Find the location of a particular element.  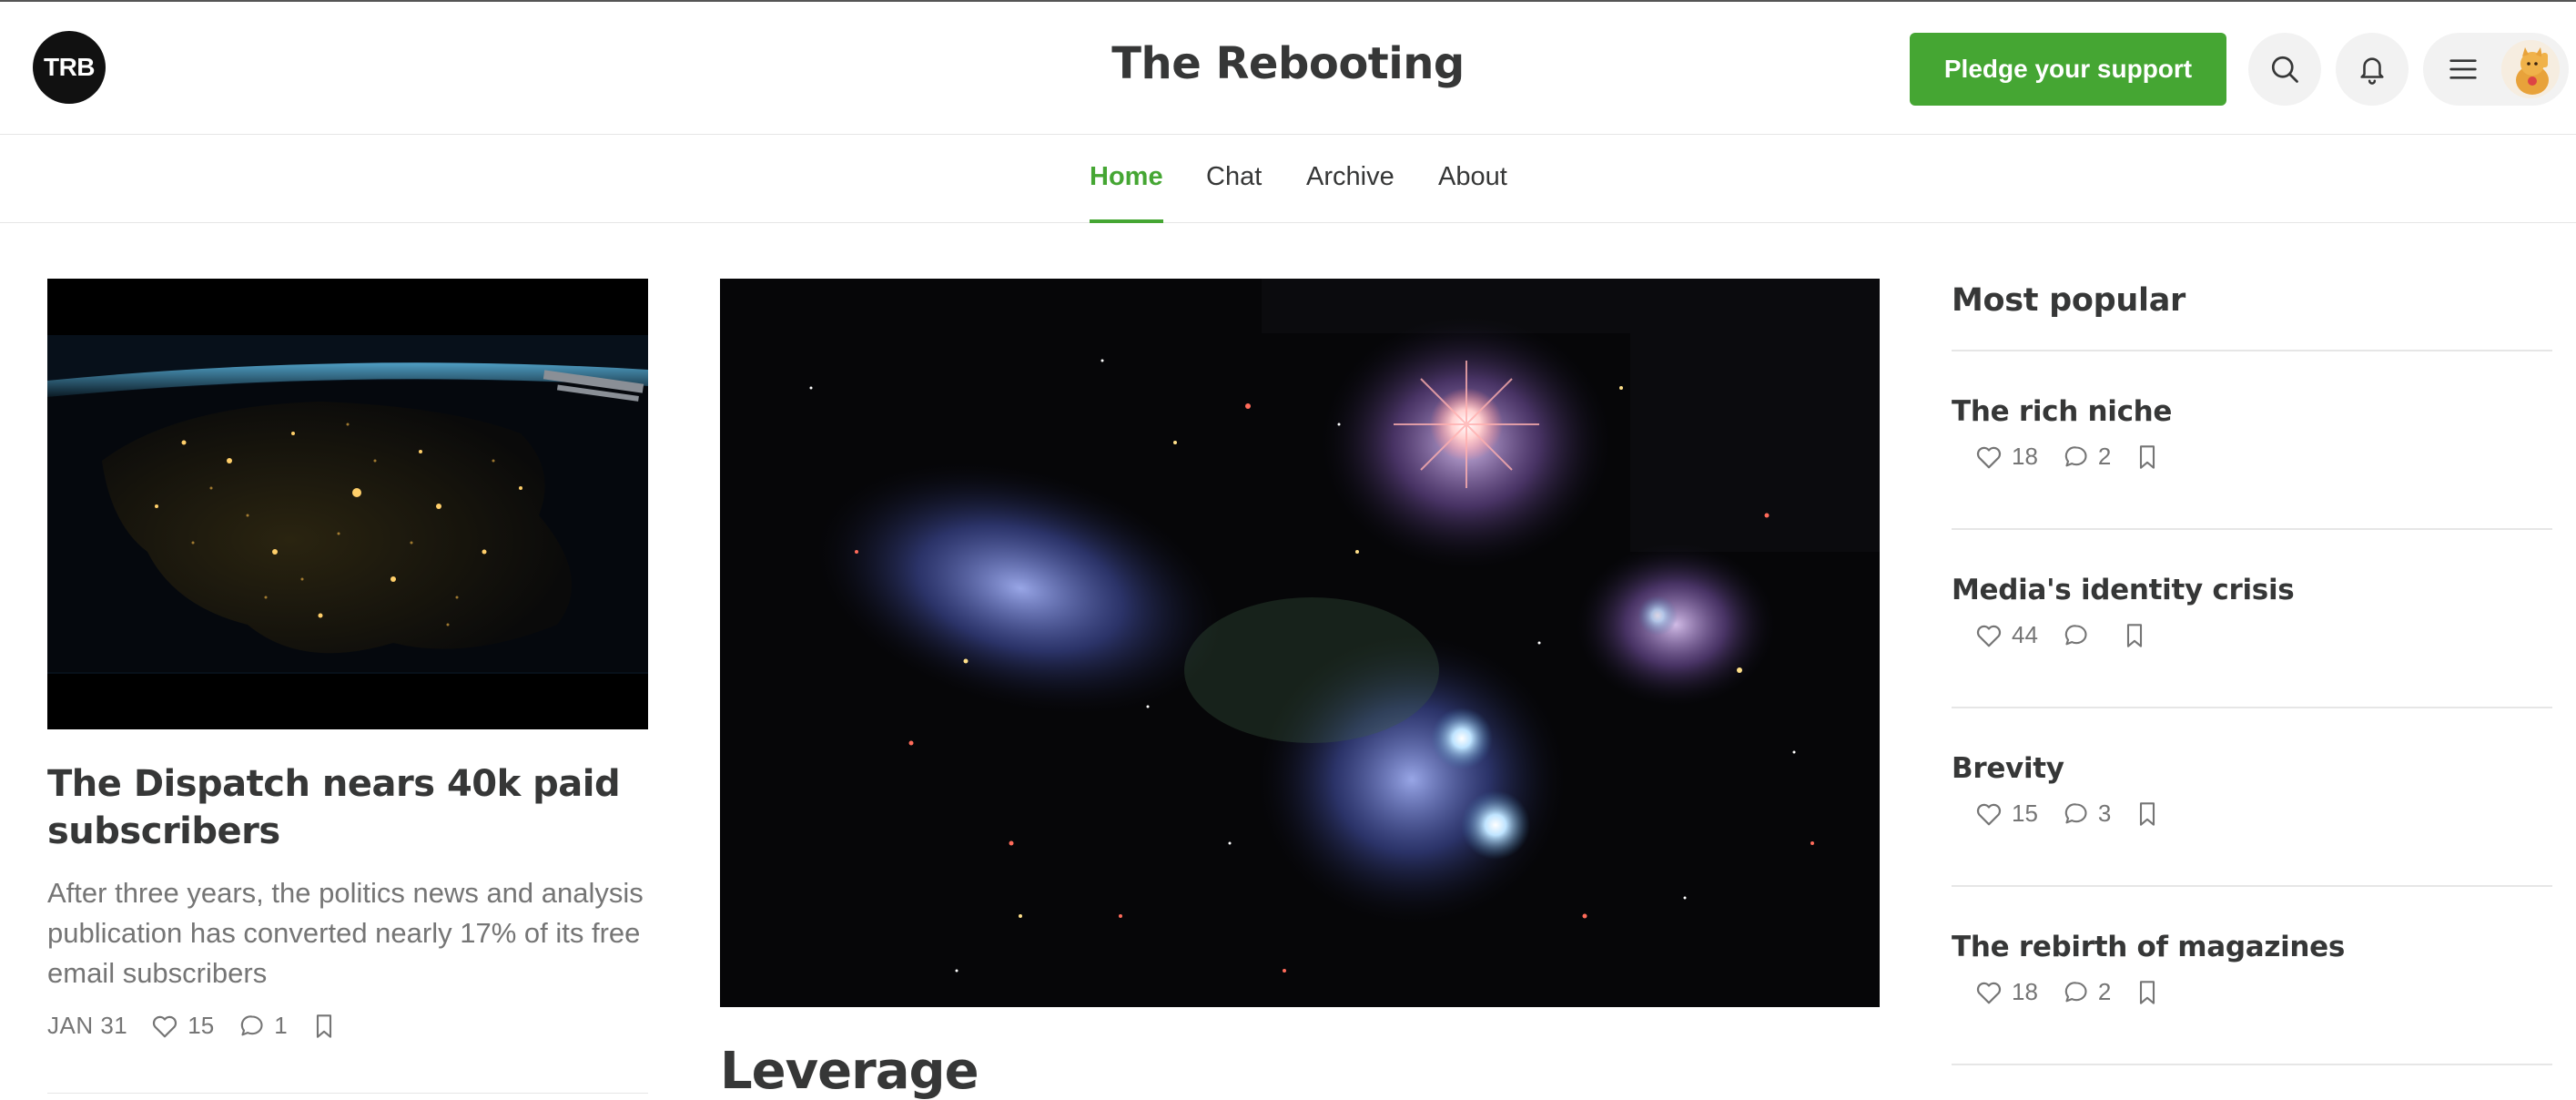

like-button: 44 is located at coordinates (2006, 635).